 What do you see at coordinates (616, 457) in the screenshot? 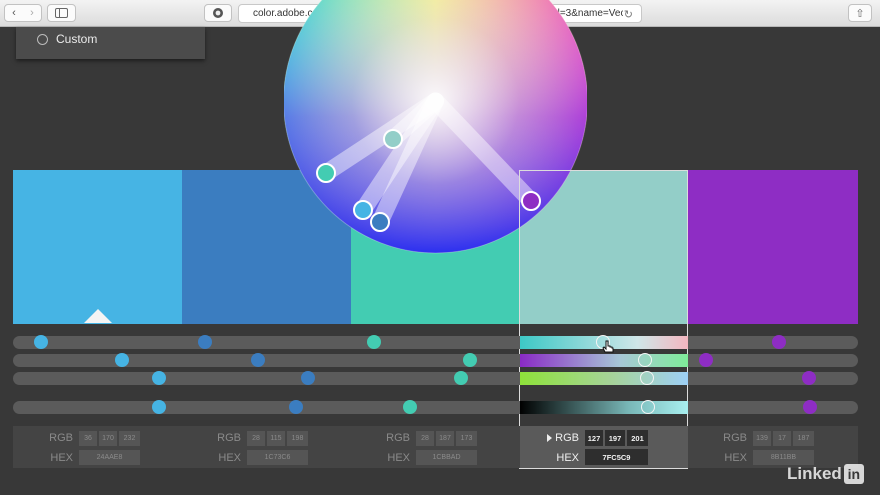
I see `hex-value: 7FC5C9` at bounding box center [616, 457].